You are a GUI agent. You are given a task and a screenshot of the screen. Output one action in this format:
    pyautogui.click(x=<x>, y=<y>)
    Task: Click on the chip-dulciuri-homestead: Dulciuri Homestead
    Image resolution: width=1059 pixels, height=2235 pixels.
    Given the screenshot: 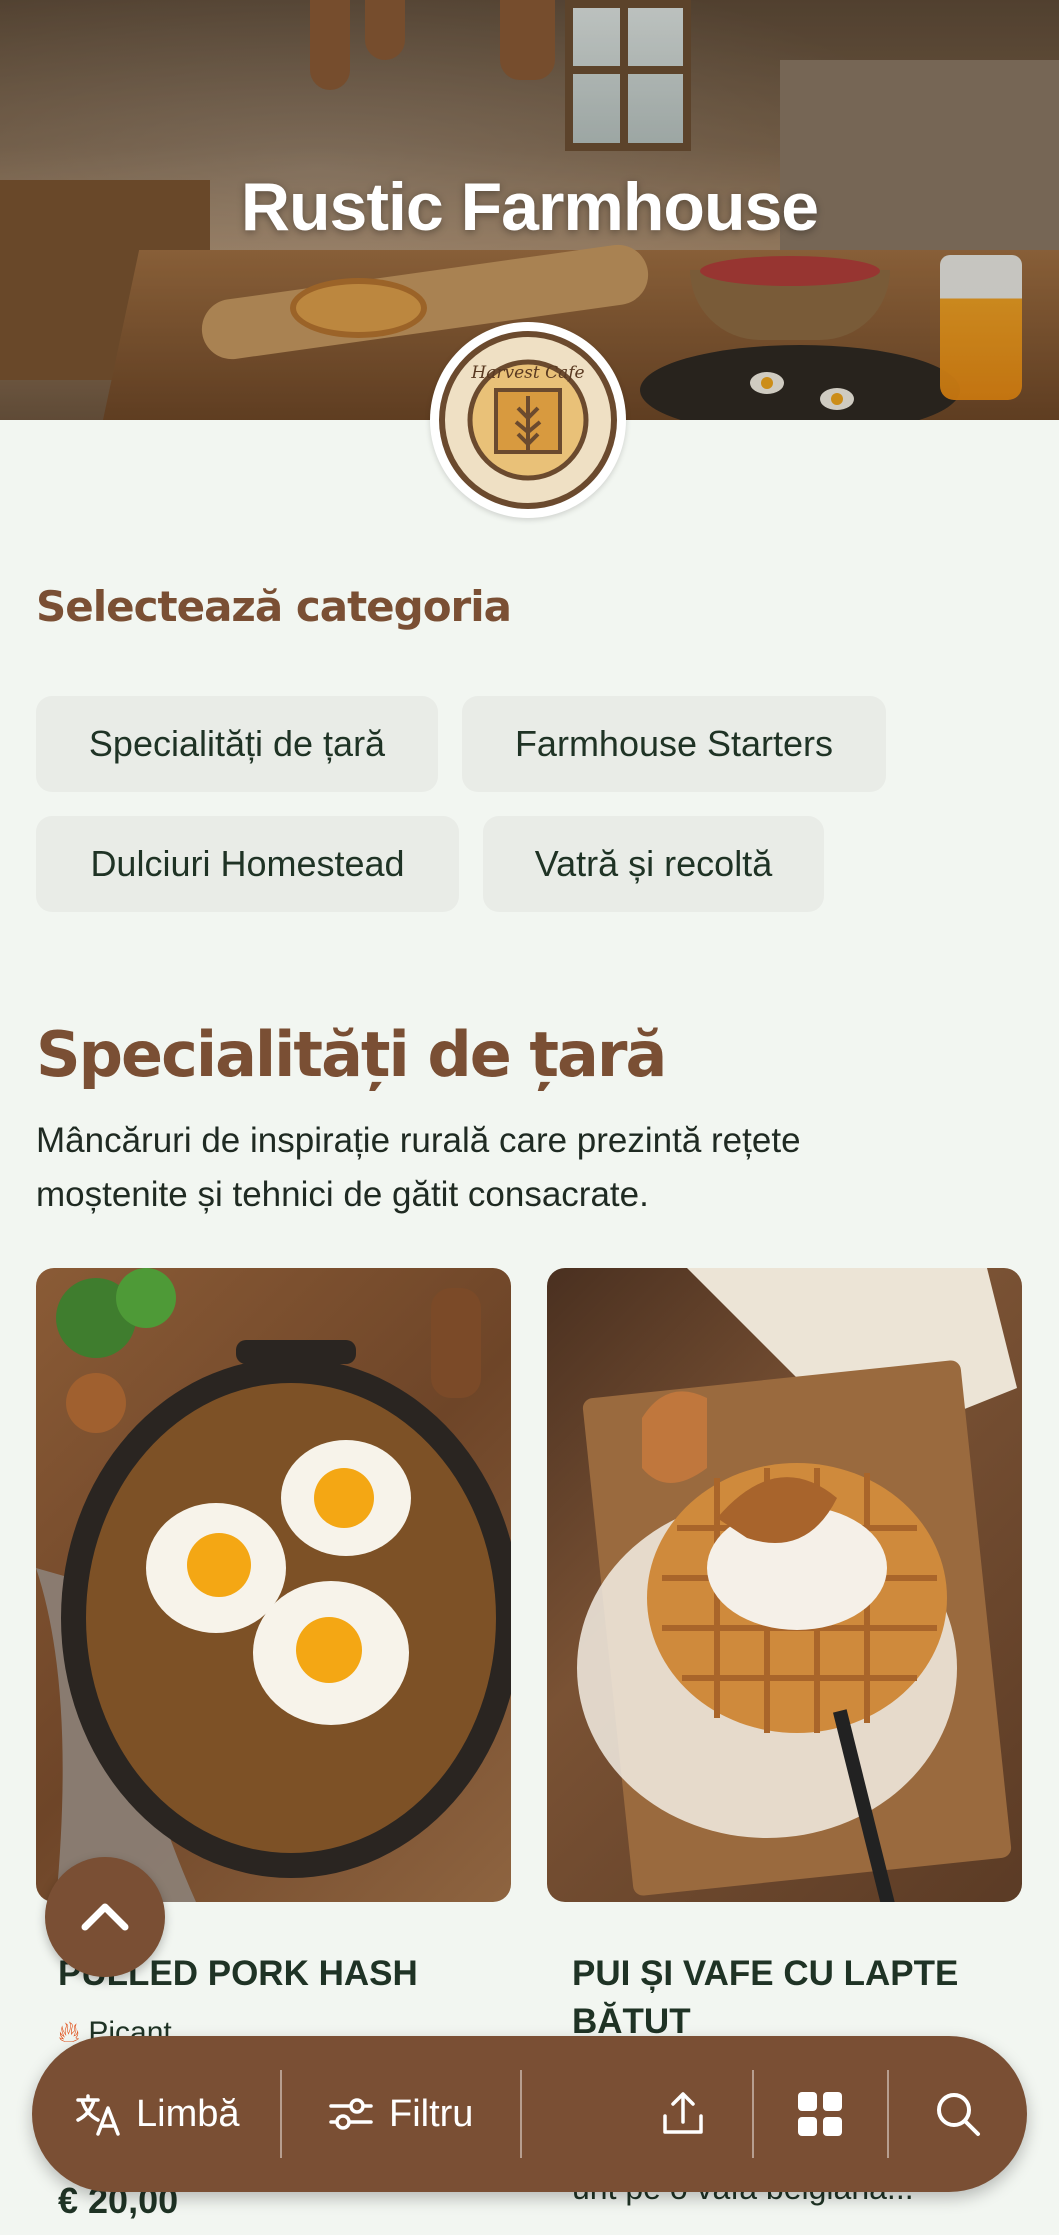 What is the action you would take?
    pyautogui.click(x=247, y=864)
    